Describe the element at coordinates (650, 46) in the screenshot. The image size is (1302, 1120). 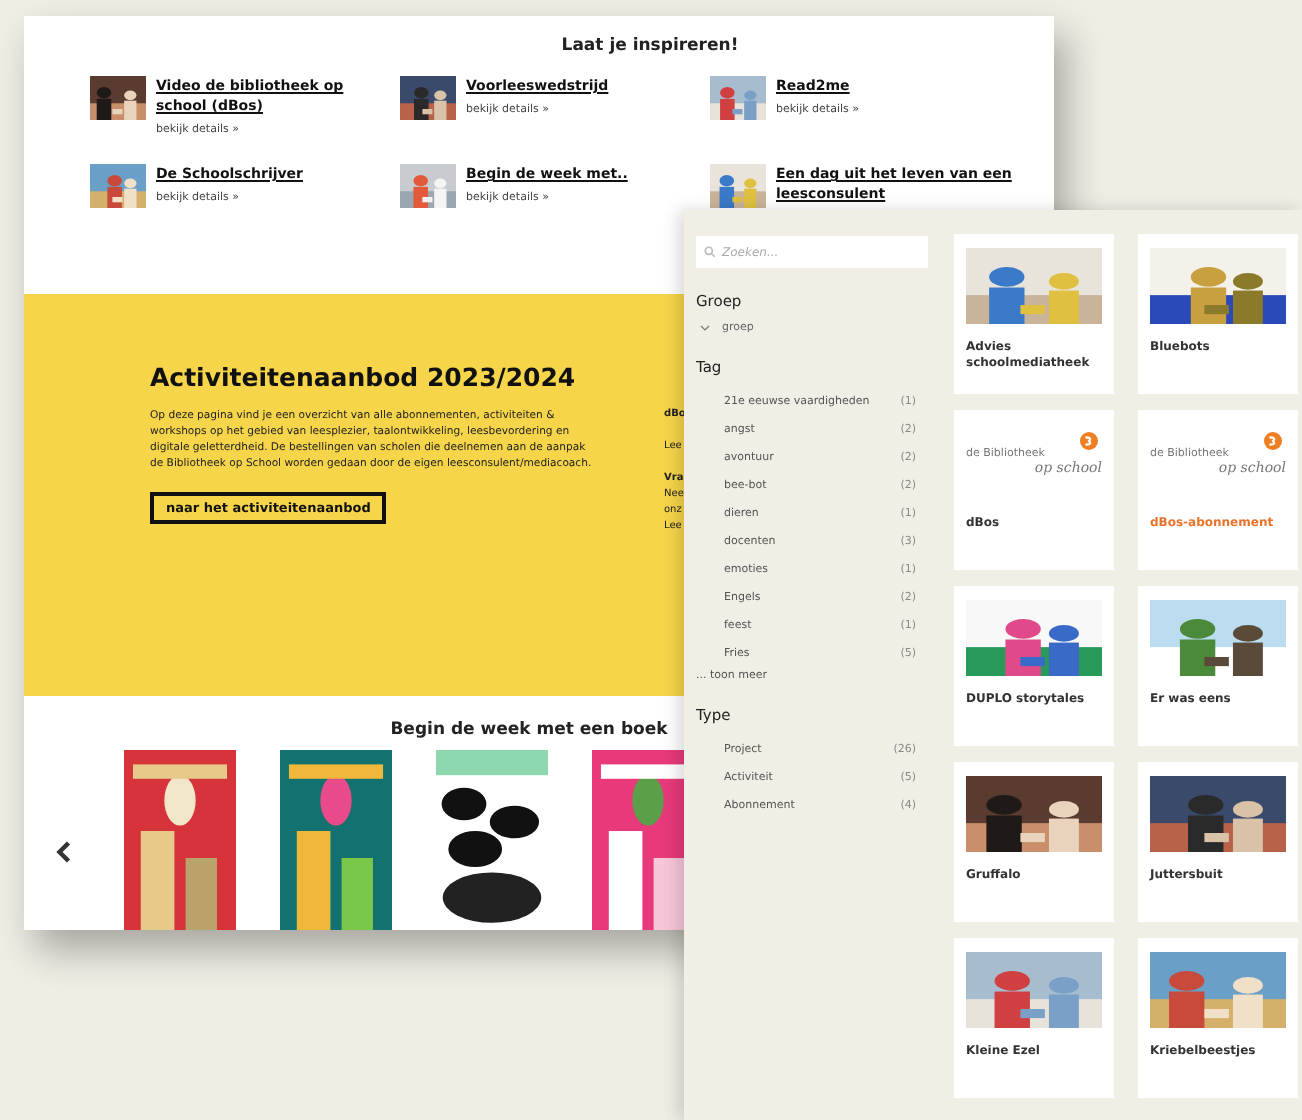
I see `section-title: Laat je inspireren!` at that location.